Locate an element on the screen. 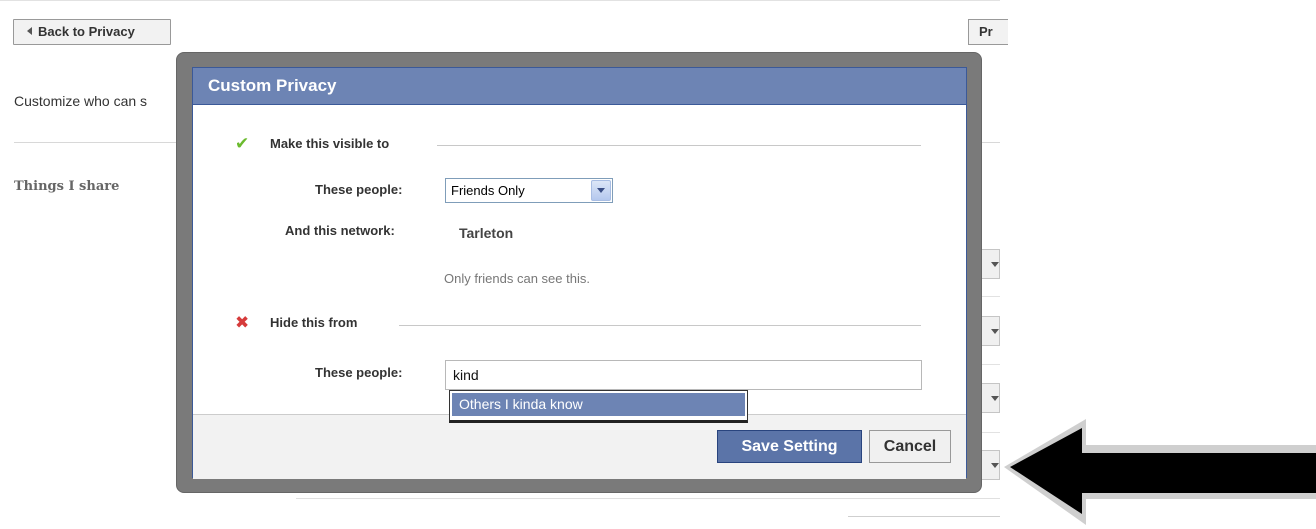 The width and height of the screenshot is (1316, 529). save-setting-button: Save Setting is located at coordinates (789, 446).